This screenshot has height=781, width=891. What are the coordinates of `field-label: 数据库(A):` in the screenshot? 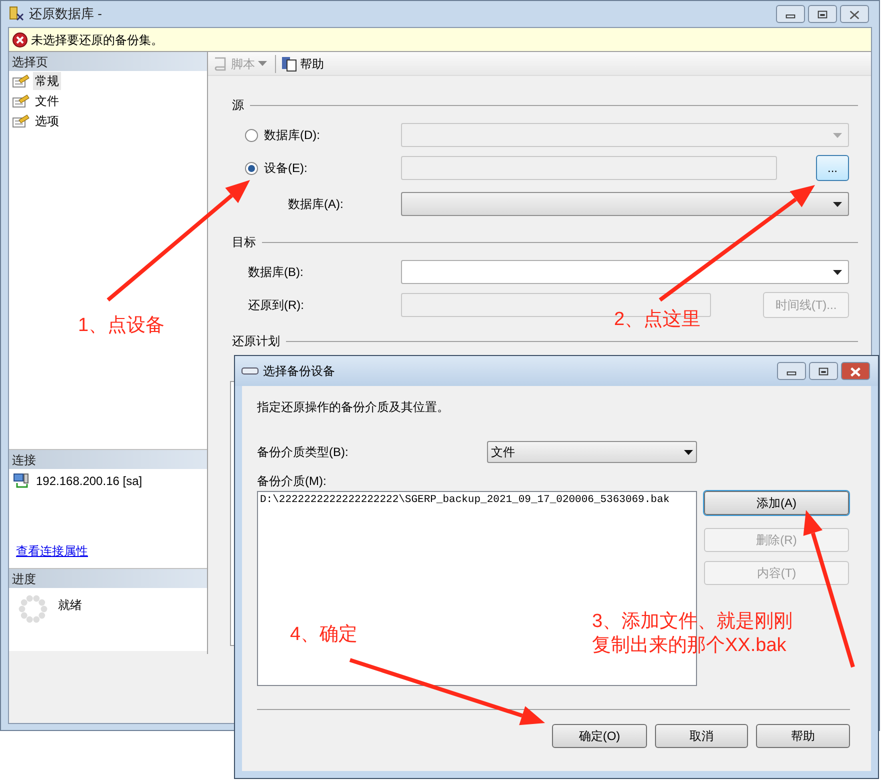 It's located at (316, 204).